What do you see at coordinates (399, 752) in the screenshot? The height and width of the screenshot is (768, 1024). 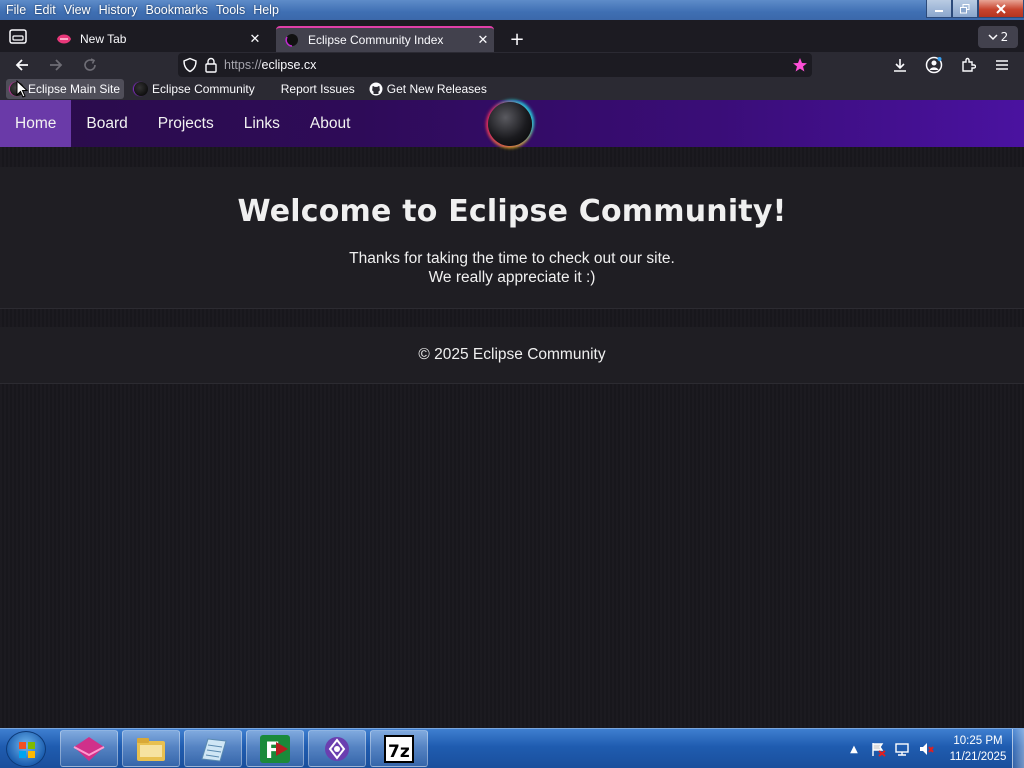 I see `svg-text: 7z` at bounding box center [399, 752].